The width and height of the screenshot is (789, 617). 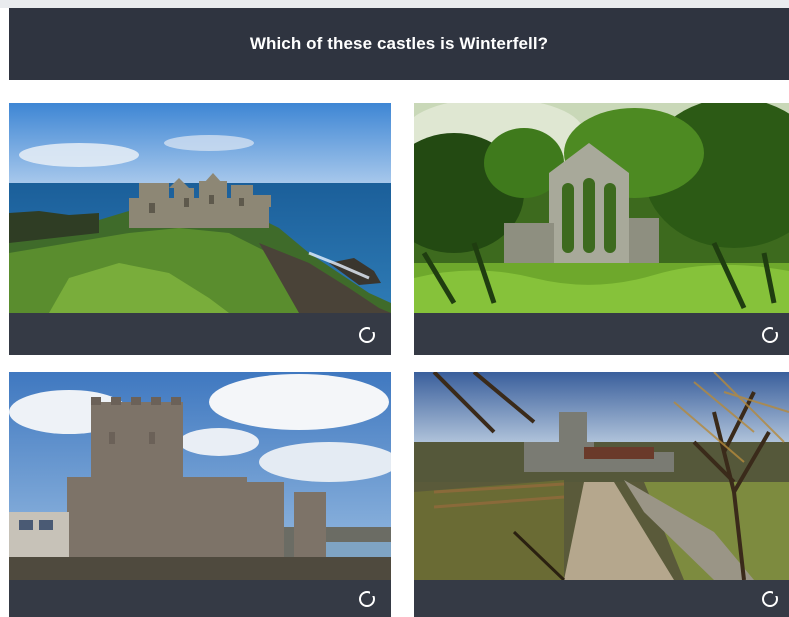 I want to click on question-bar: Which of these castles is Winterfell?, so click(x=399, y=44).